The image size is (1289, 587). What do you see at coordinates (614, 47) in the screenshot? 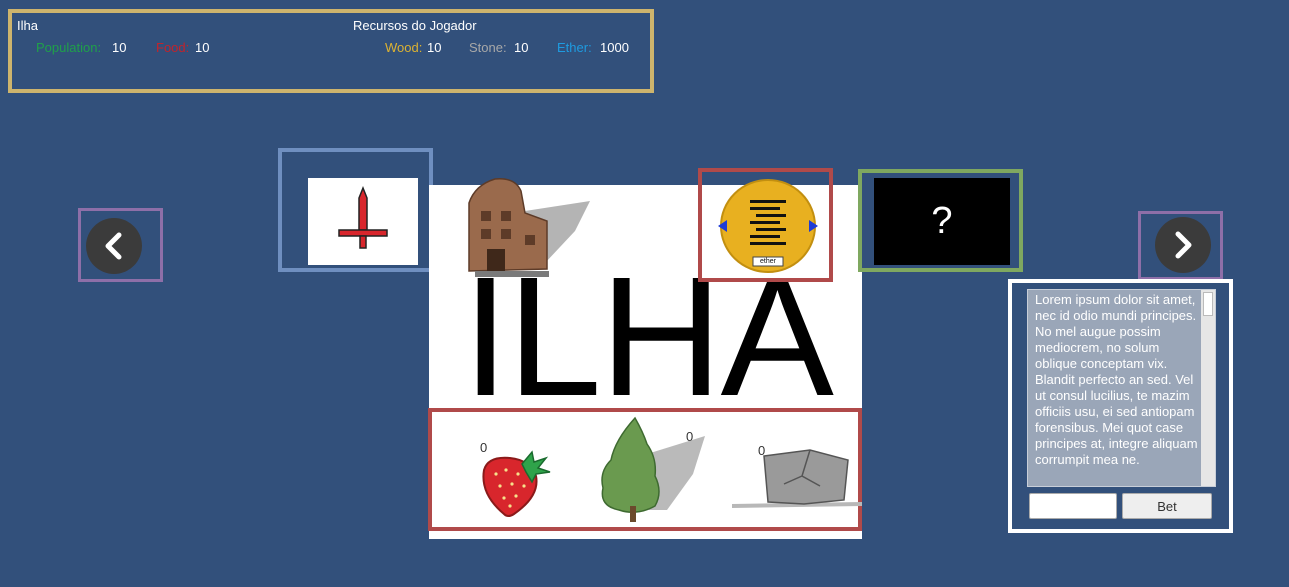
I see `ether-value: 1000` at bounding box center [614, 47].